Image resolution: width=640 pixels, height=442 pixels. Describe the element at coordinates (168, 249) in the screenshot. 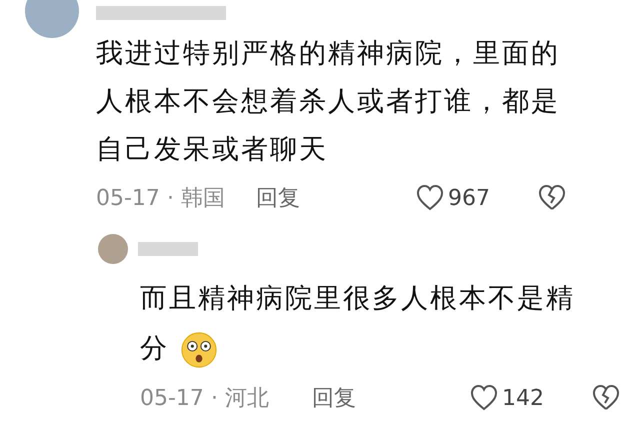

I see `blurred-username` at that location.